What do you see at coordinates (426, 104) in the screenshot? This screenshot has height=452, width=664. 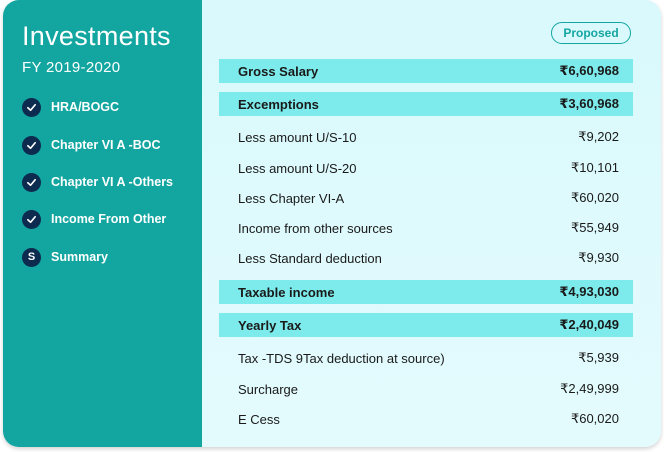 I see `row-exemptions: Excemptions ₹3,60,968` at bounding box center [426, 104].